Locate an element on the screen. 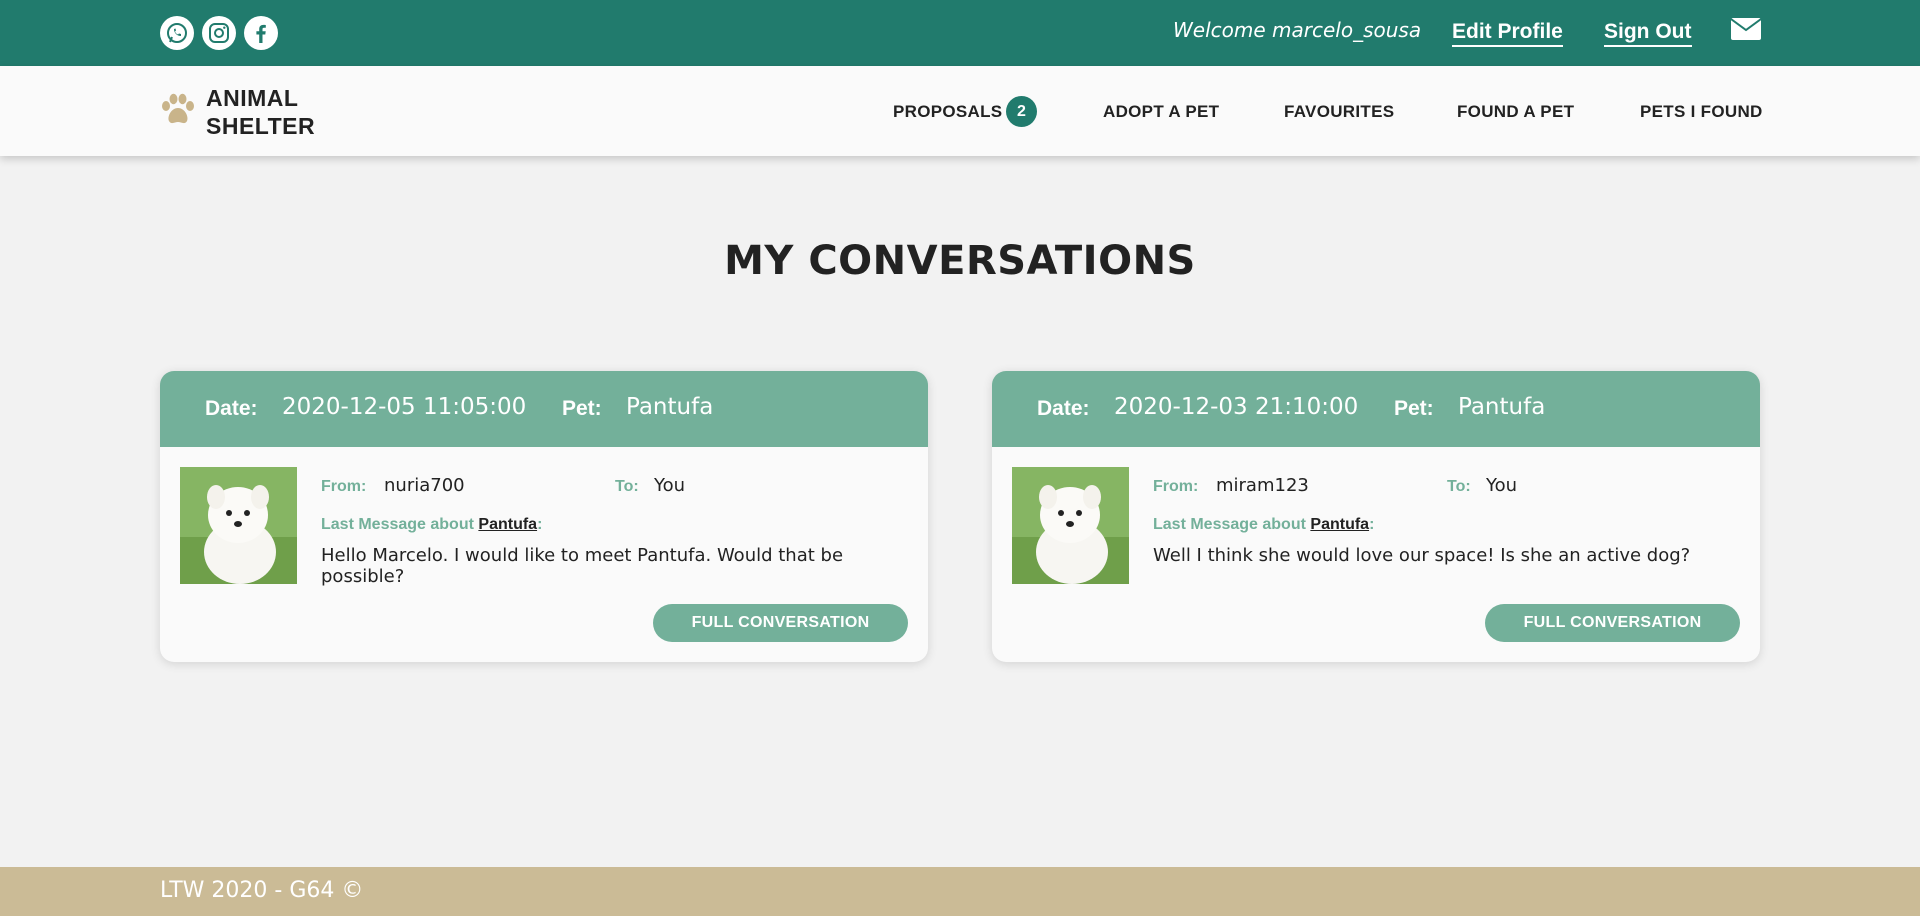 The width and height of the screenshot is (1920, 916). facebook-icon is located at coordinates (261, 33).